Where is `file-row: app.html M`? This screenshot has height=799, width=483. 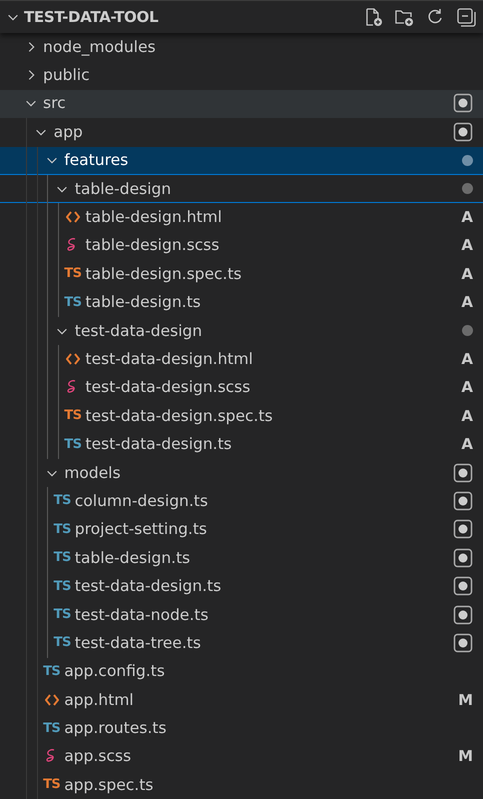 file-row: app.html M is located at coordinates (241, 700).